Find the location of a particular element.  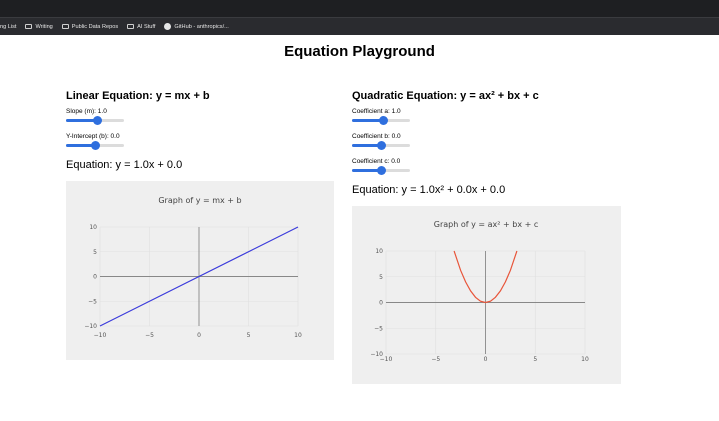

bookmark-label: Public Data Repos is located at coordinates (95, 26).